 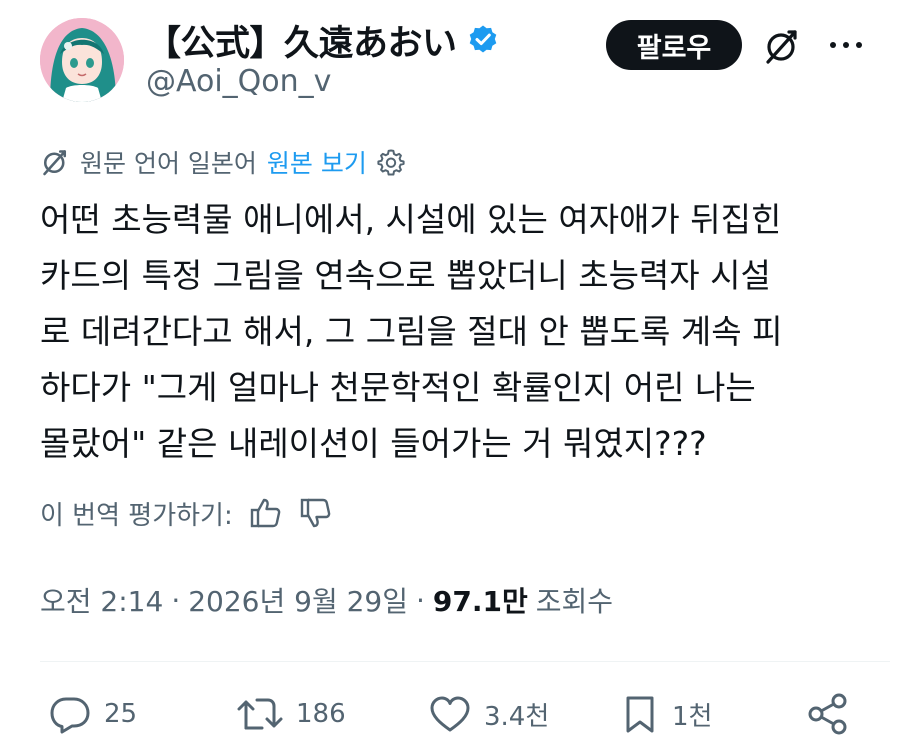 I want to click on translation-source-label: 원문 언어 일본어, so click(x=168, y=163).